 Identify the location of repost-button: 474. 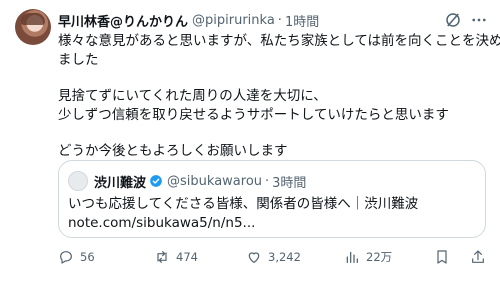
(176, 257).